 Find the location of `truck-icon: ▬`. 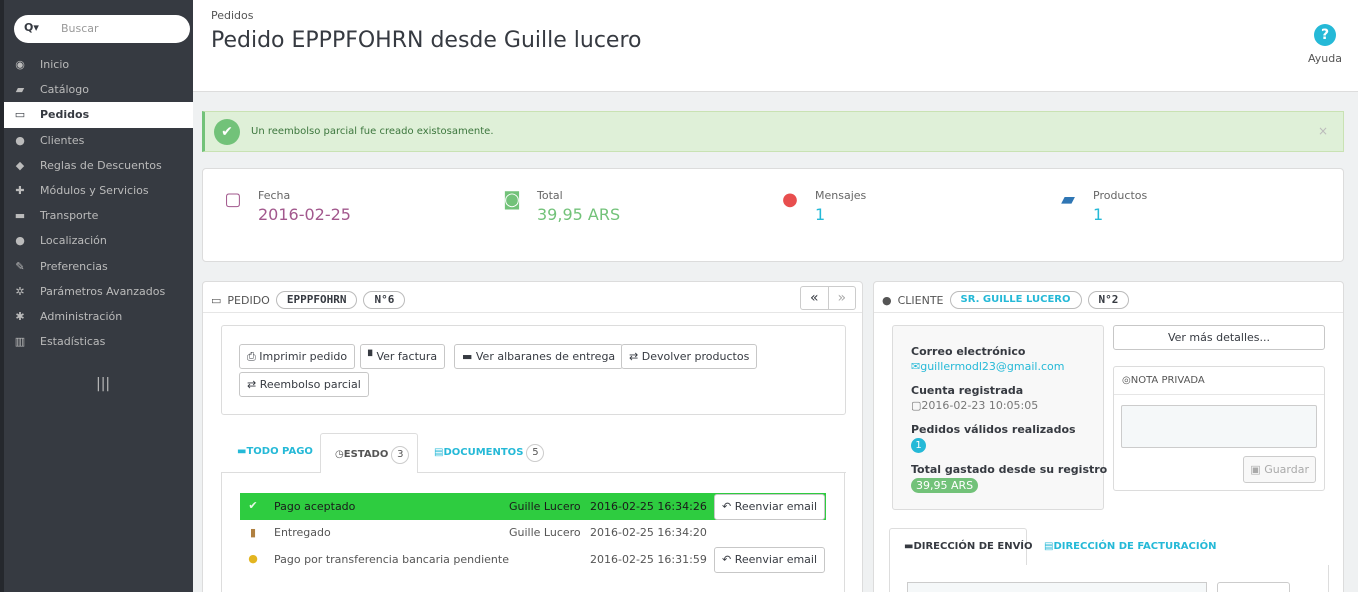

truck-icon: ▬ is located at coordinates (20, 216).